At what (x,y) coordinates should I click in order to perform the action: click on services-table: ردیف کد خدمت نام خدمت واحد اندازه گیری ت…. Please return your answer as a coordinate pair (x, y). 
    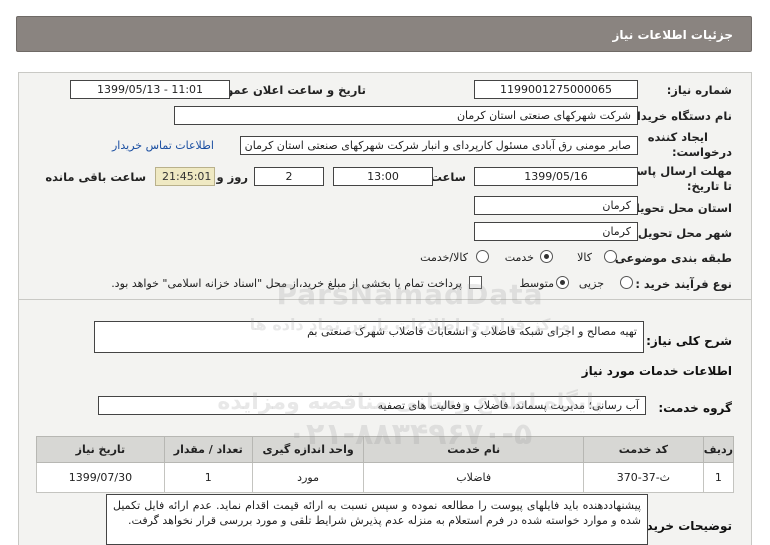
    Looking at the image, I should click on (385, 464).